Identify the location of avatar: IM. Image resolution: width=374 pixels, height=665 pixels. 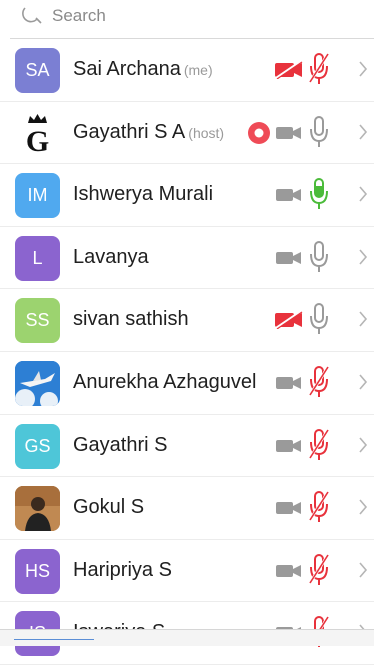
(37, 196).